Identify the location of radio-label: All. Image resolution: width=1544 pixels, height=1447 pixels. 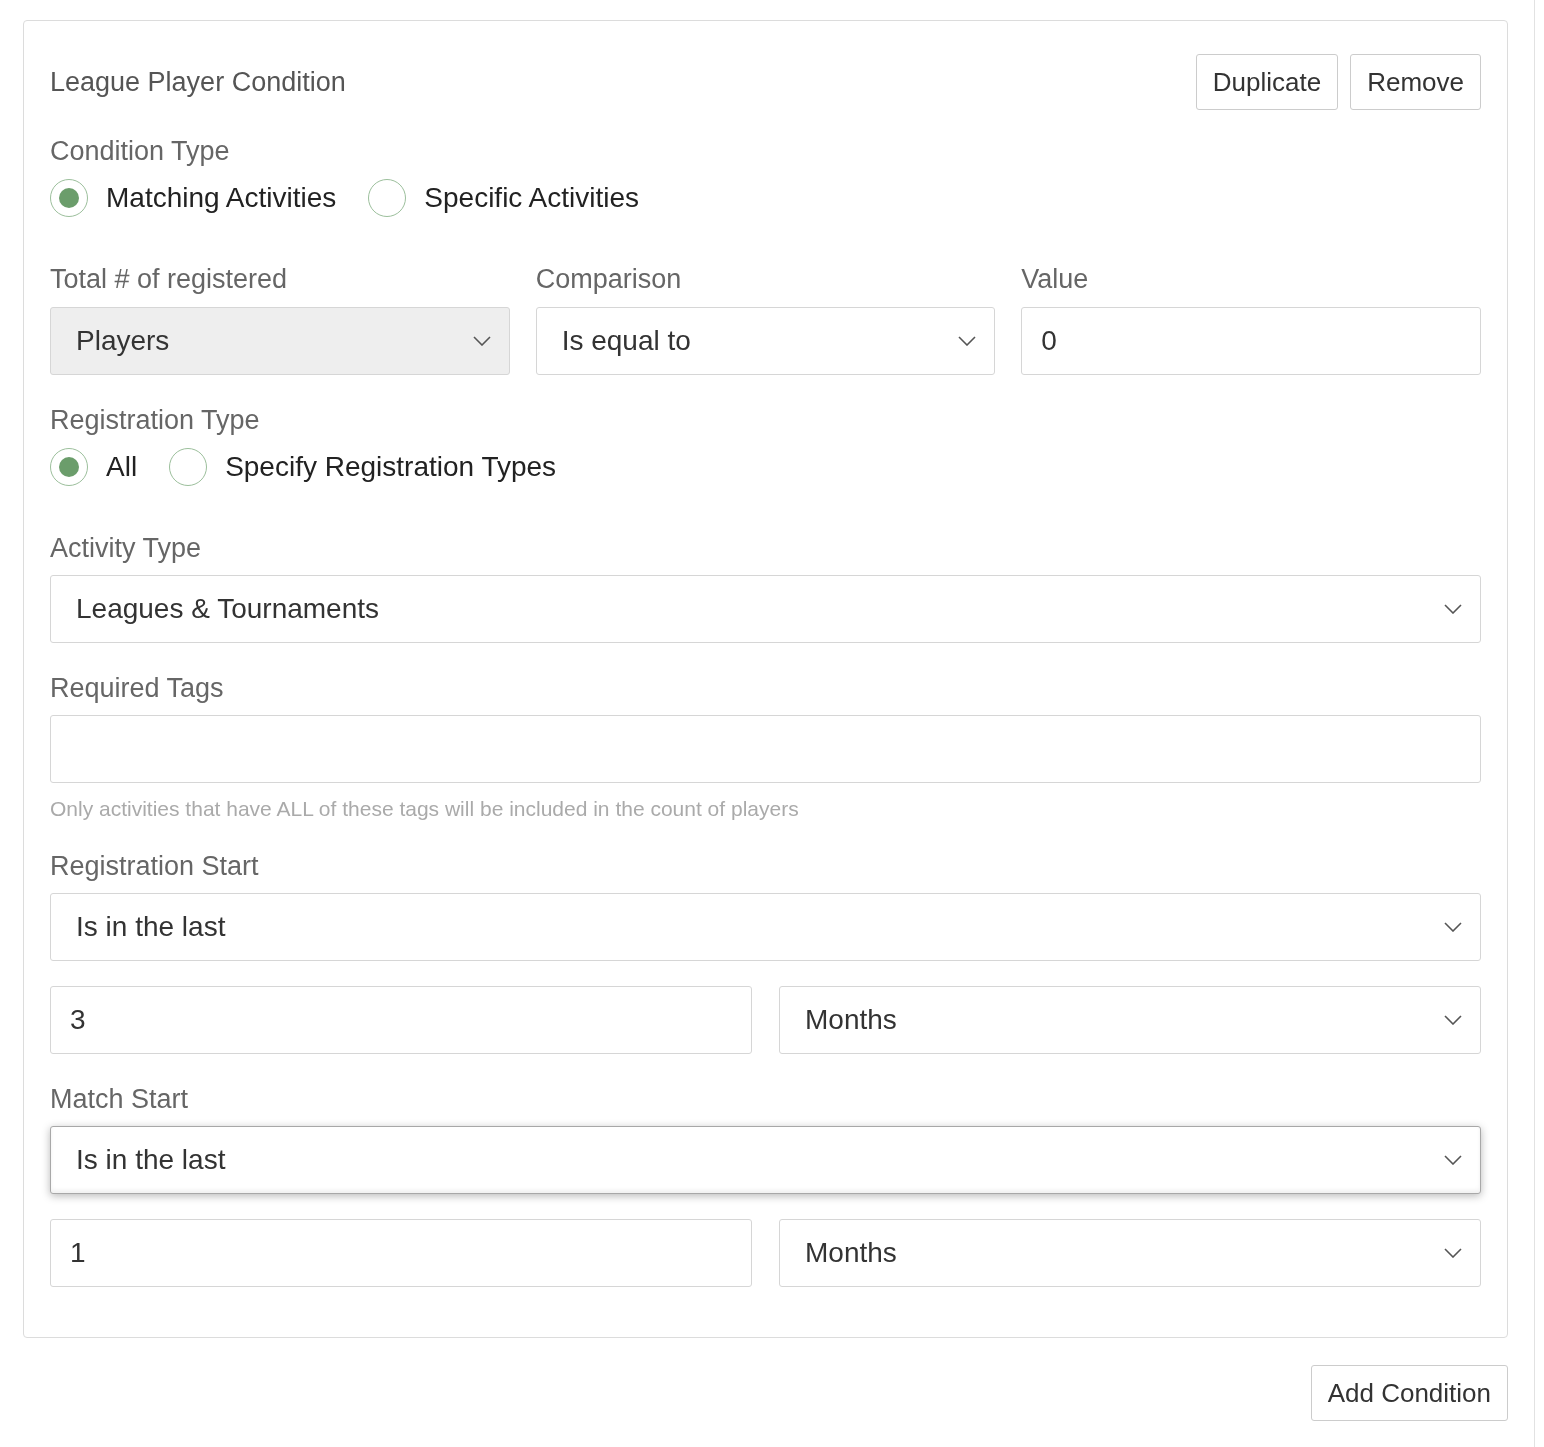
(122, 467).